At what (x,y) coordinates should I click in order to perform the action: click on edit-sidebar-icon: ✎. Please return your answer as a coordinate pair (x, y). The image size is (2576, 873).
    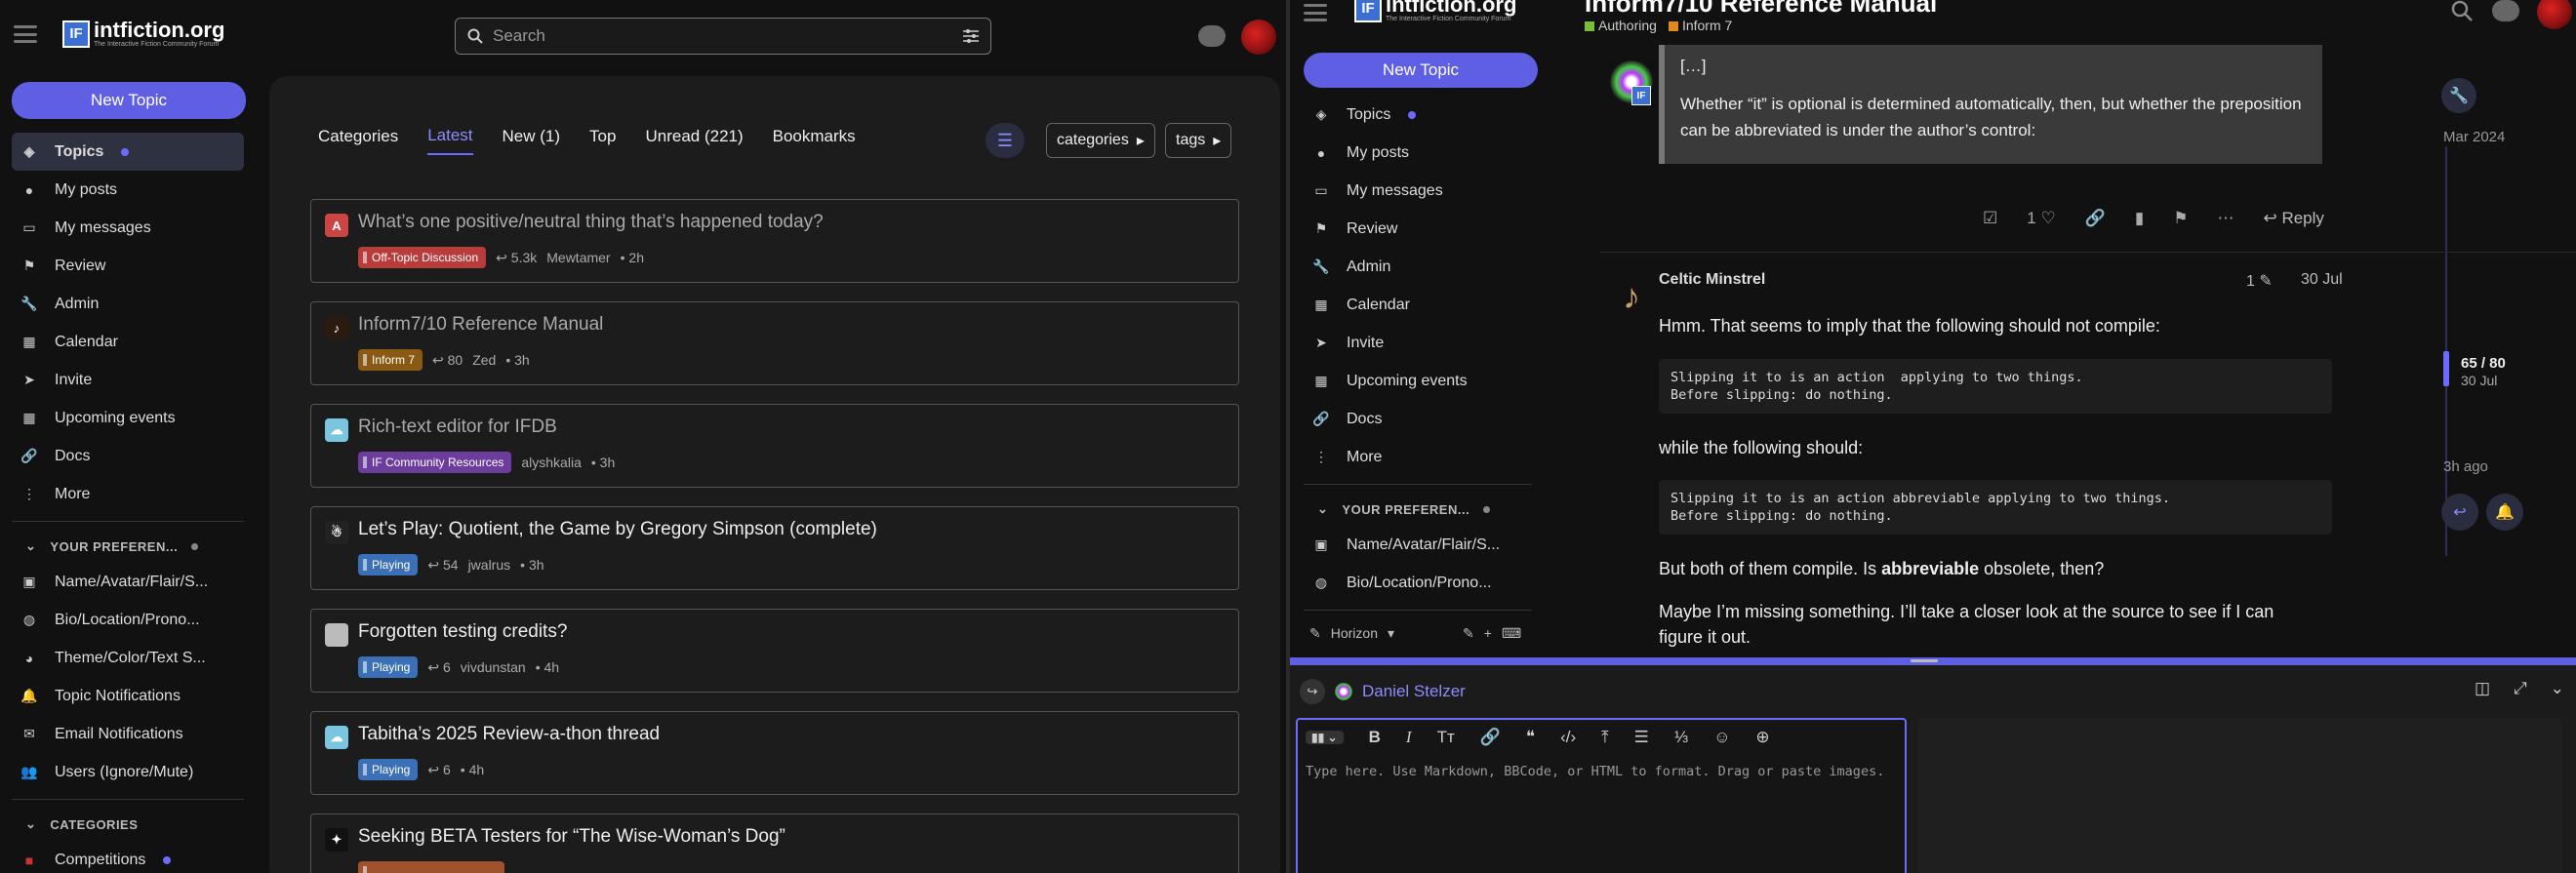
    Looking at the image, I should click on (1468, 633).